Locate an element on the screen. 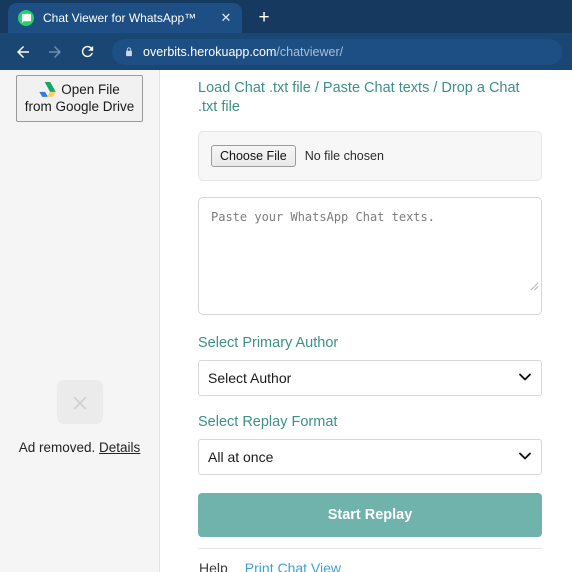  paste-chat-textarea is located at coordinates (370, 256).